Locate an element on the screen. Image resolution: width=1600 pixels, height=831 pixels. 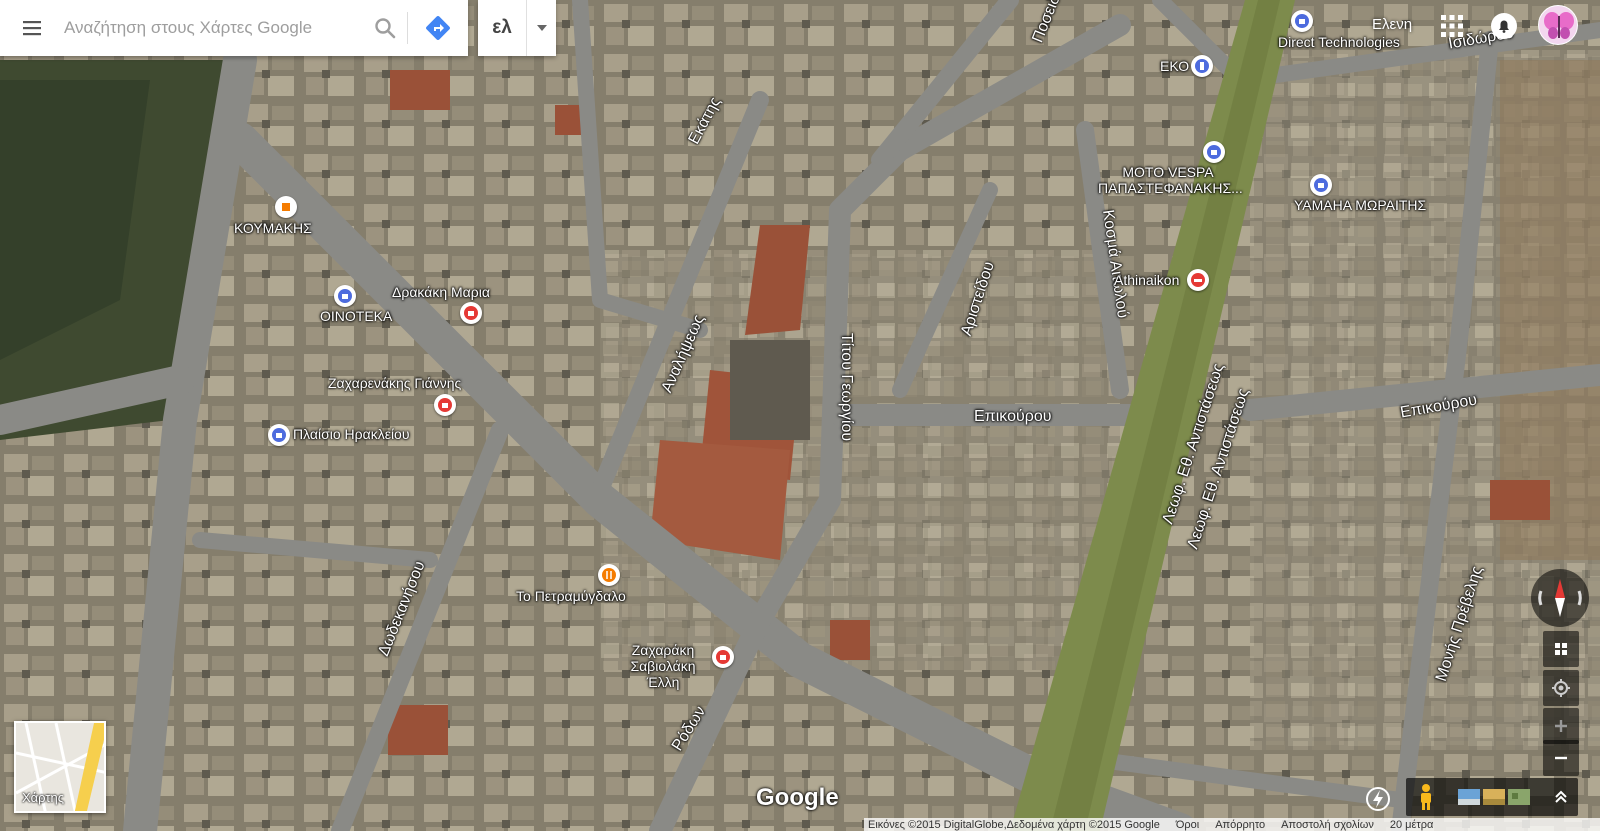
earth-layer-thumb is located at coordinates (1469, 797).